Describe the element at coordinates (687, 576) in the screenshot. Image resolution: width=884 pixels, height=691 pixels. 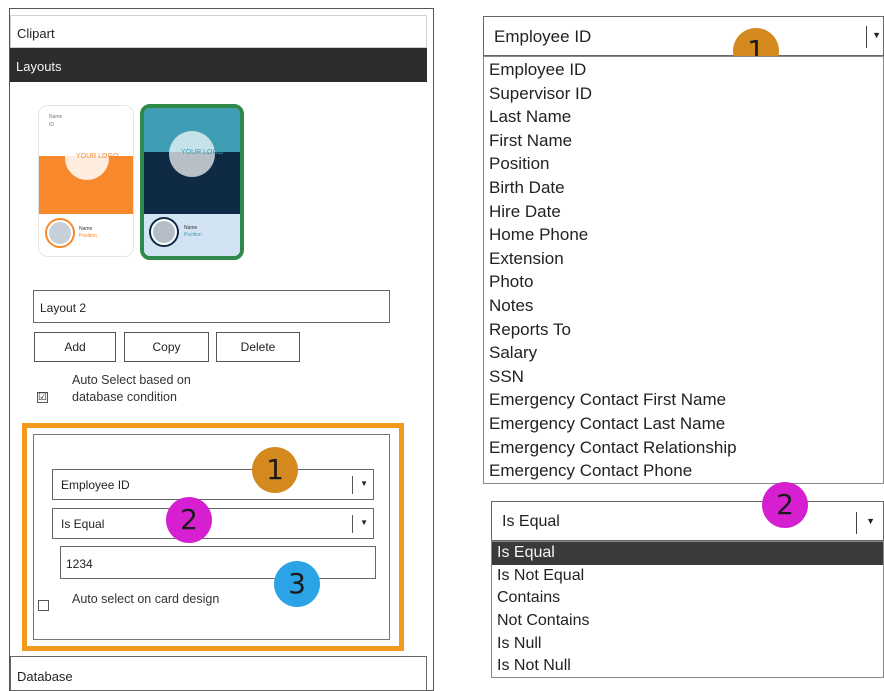
I see `operator-option: Is Not Equal` at that location.